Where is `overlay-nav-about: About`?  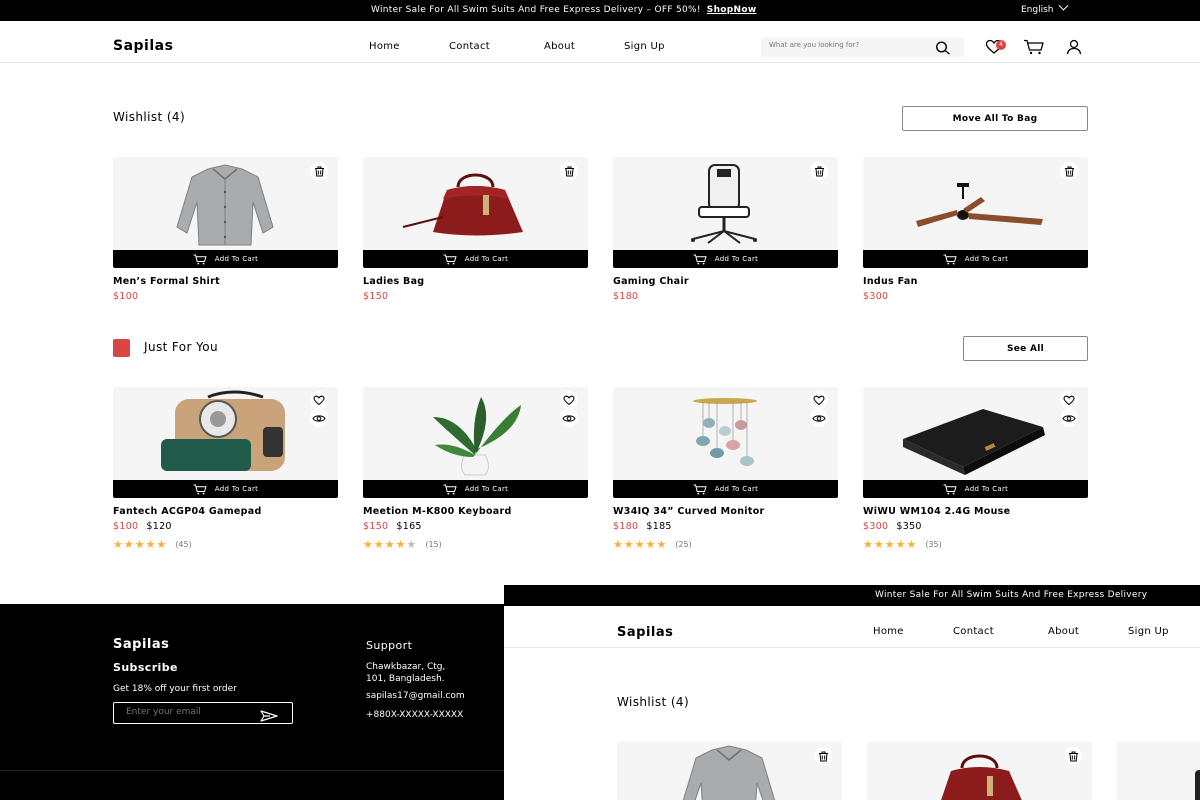 overlay-nav-about: About is located at coordinates (1063, 631).